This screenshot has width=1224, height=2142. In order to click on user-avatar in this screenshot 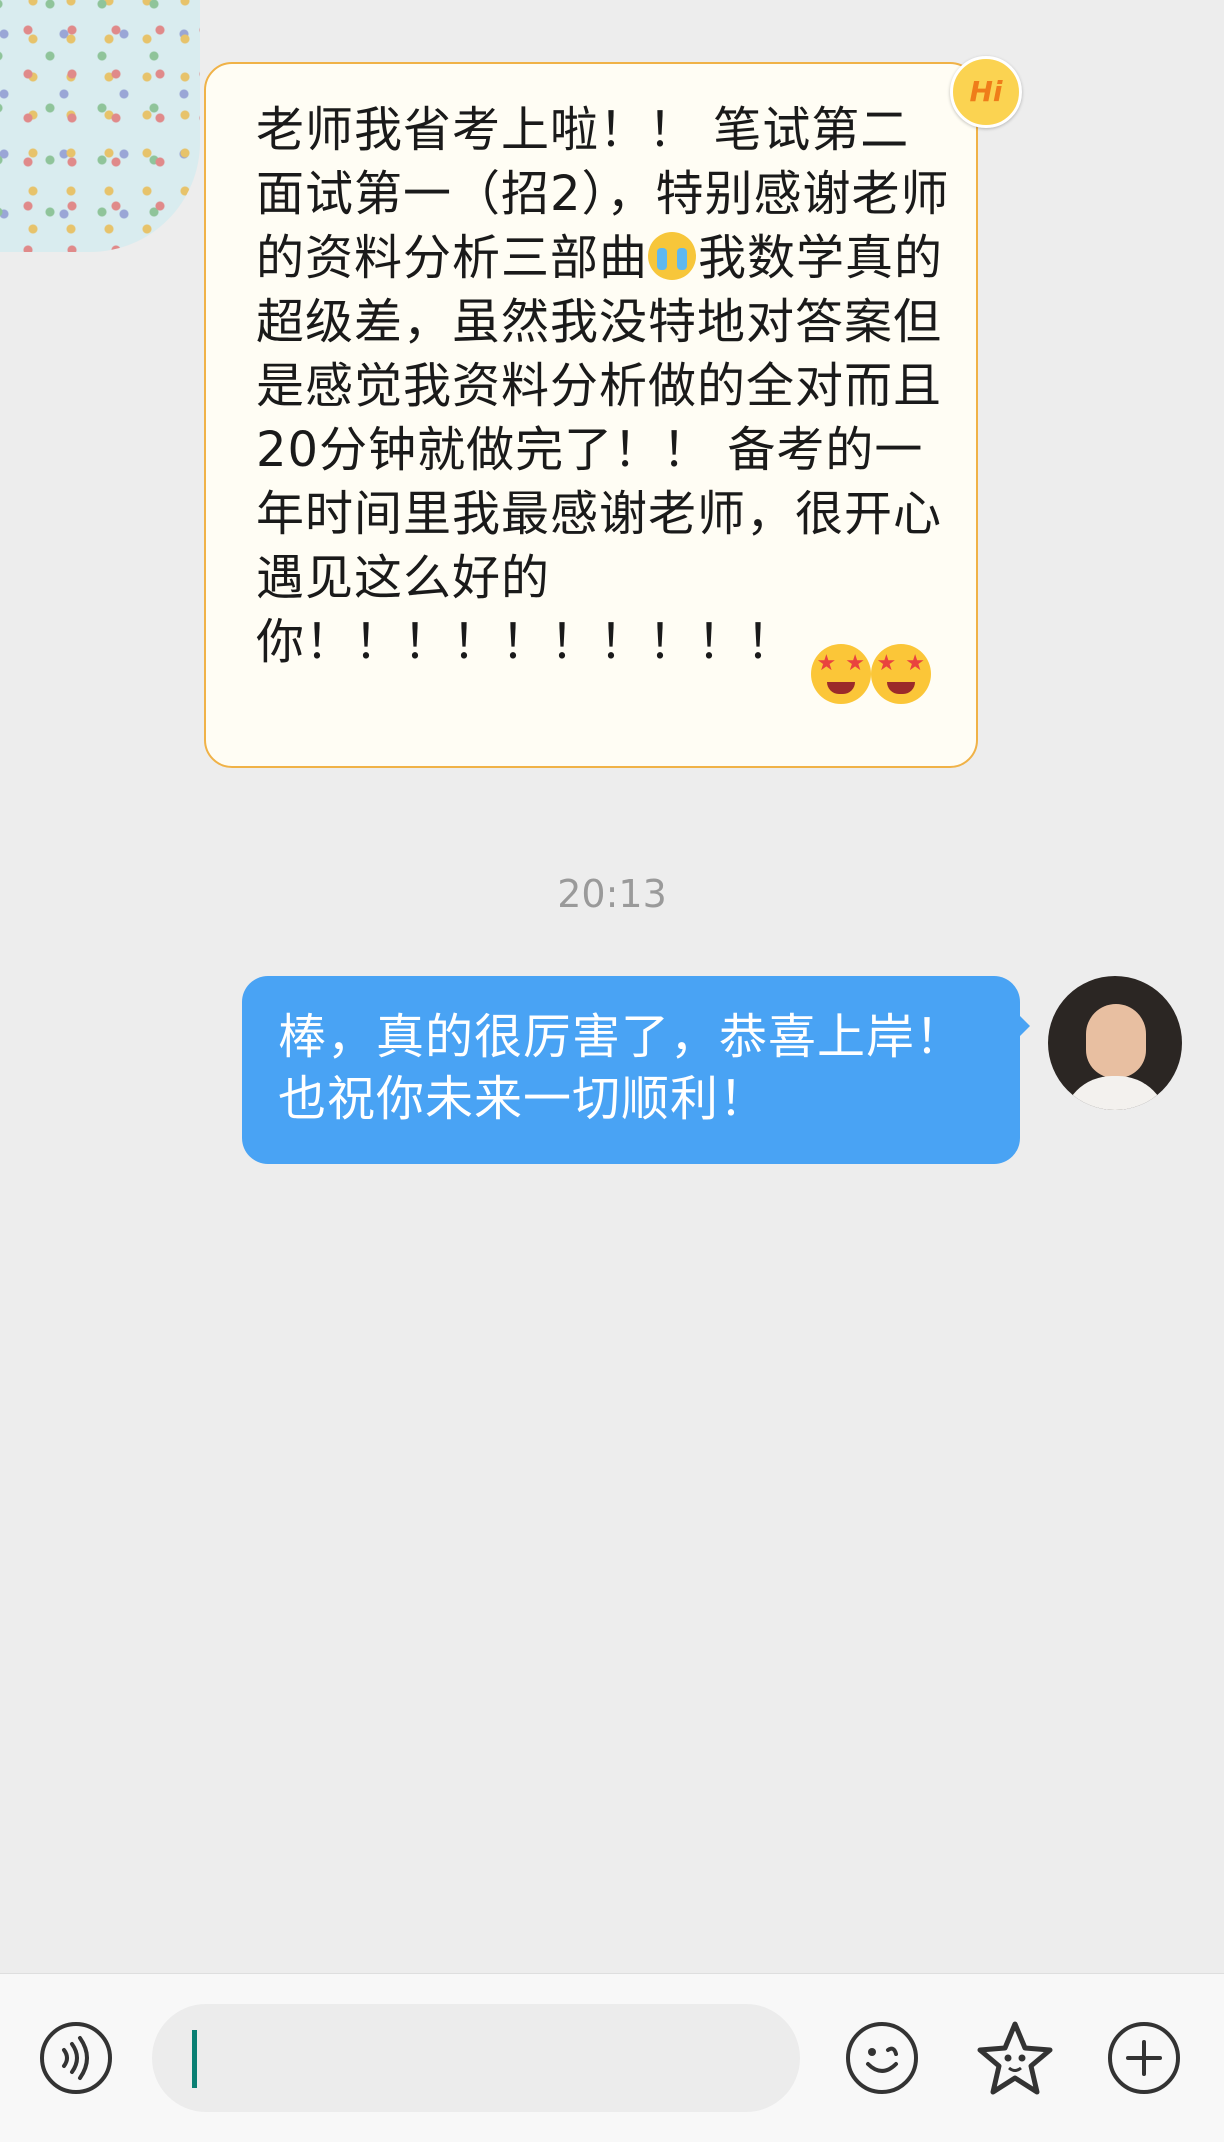, I will do `click(1115, 1043)`.